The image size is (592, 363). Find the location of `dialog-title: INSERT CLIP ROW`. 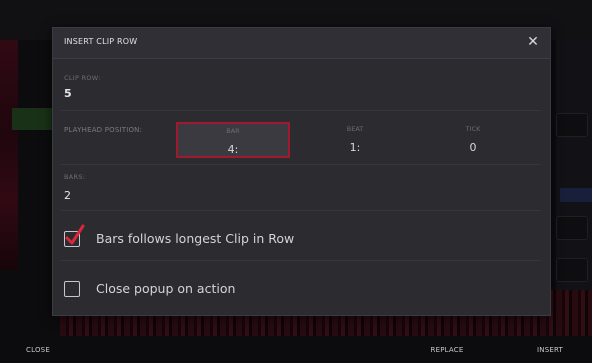

dialog-title: INSERT CLIP ROW is located at coordinates (101, 41).